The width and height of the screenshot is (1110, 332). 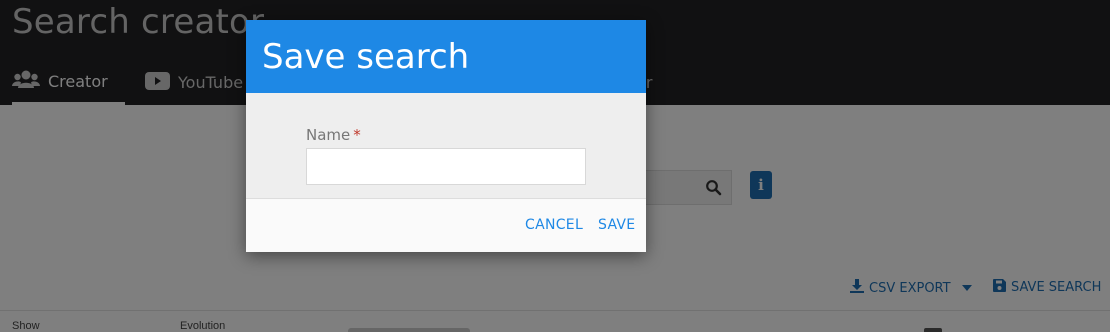 I want to click on cancel-button: CANCEL, so click(x=554, y=225).